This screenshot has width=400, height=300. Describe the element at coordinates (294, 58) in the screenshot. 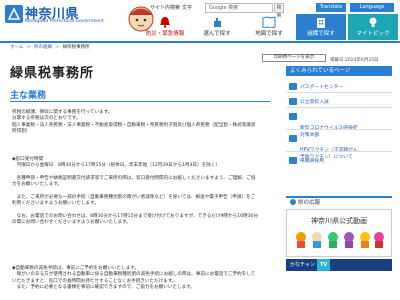

I see `print-view-button: 印刷用ページを表示` at that location.